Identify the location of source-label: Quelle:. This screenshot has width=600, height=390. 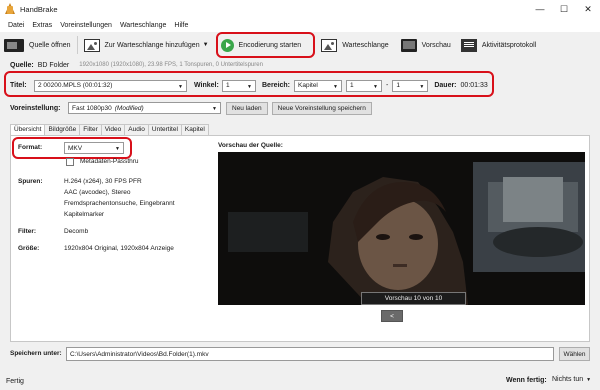
(22, 65).